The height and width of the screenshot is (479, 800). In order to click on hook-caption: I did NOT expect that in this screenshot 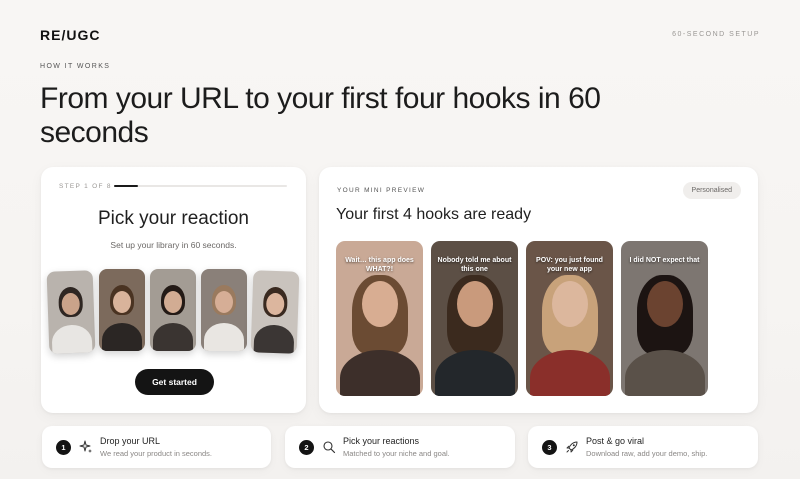, I will do `click(664, 260)`.